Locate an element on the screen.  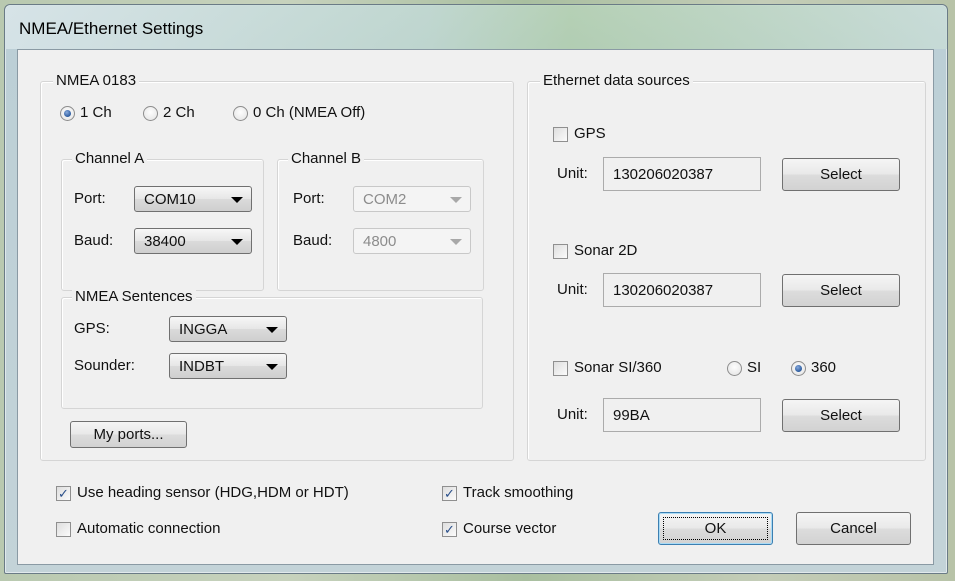
channel-b-baud-label: Baud: is located at coordinates (313, 240).